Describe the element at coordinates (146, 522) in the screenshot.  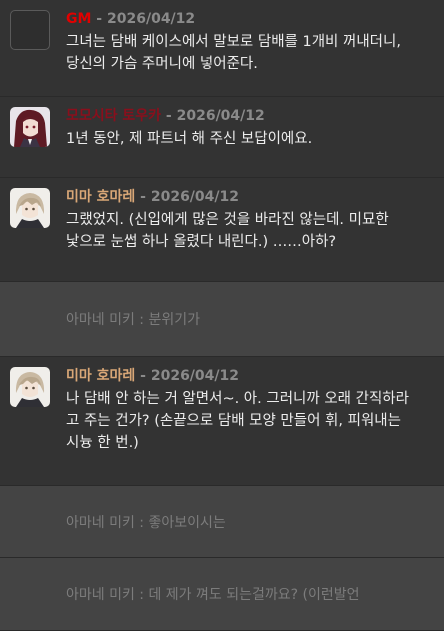
I see `ooc-text: 아마네 미키 : 좋아보이시는` at that location.